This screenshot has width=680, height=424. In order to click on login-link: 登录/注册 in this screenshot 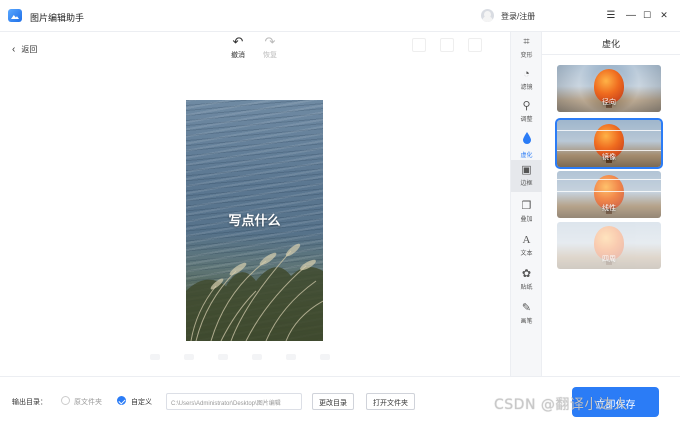, I will do `click(518, 16)`.